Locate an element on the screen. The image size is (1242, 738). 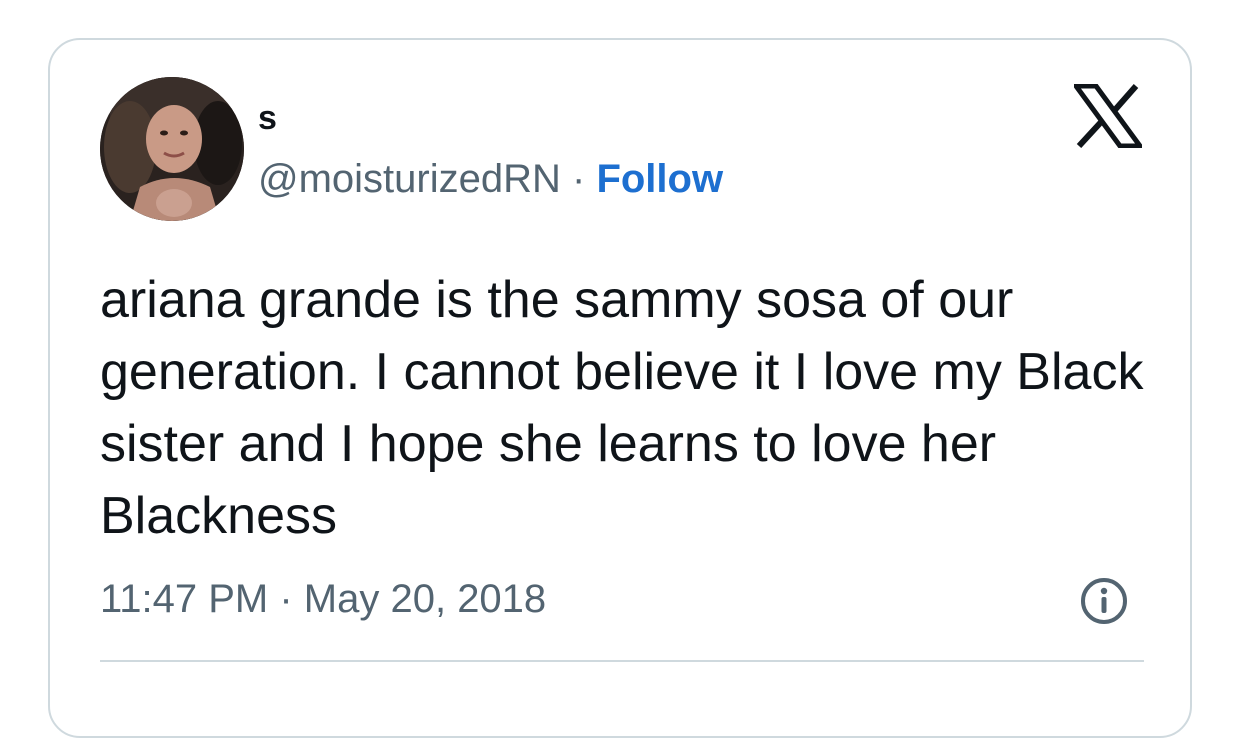
avatar is located at coordinates (172, 149).